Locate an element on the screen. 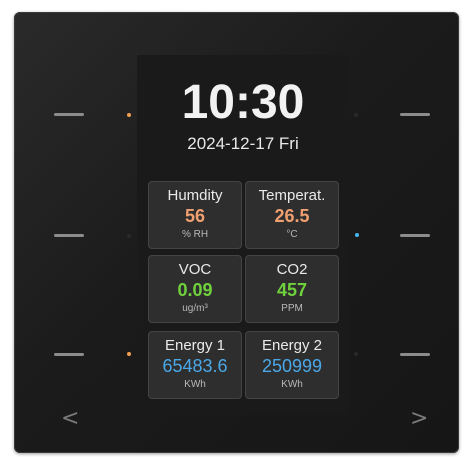 This screenshot has height=457, width=466. tile-value: 26.5 is located at coordinates (292, 216).